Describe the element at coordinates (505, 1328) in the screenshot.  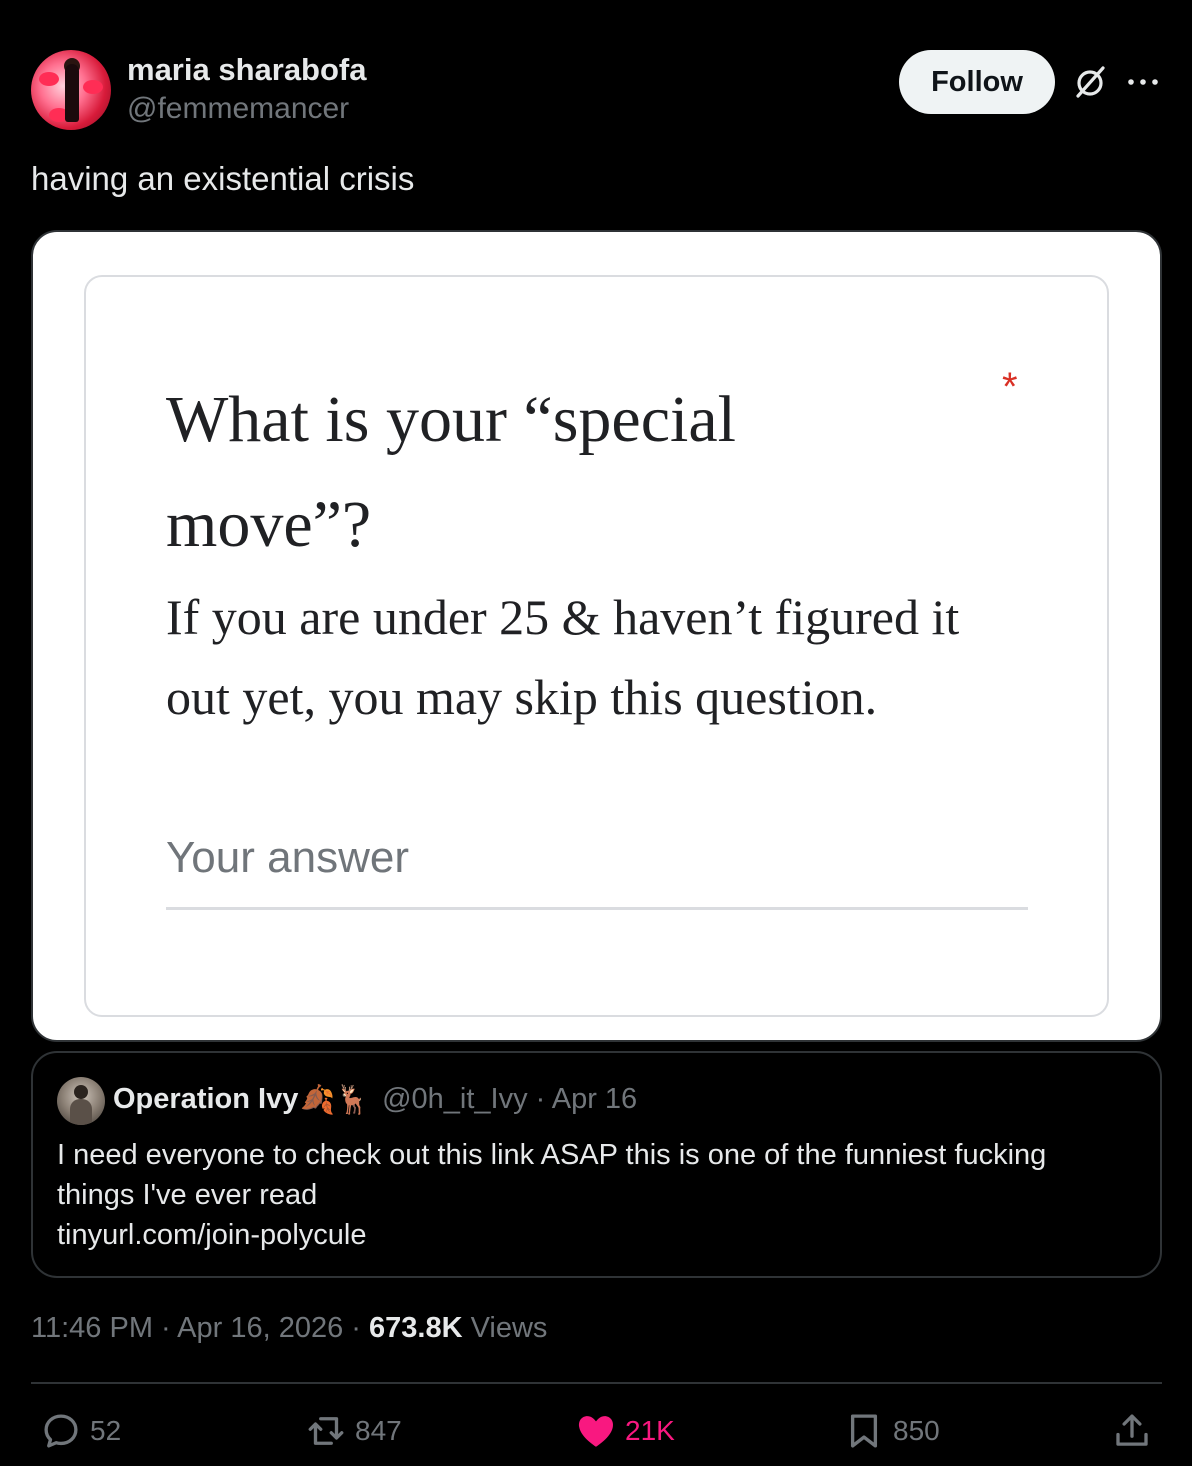
I see `views-label: Views` at that location.